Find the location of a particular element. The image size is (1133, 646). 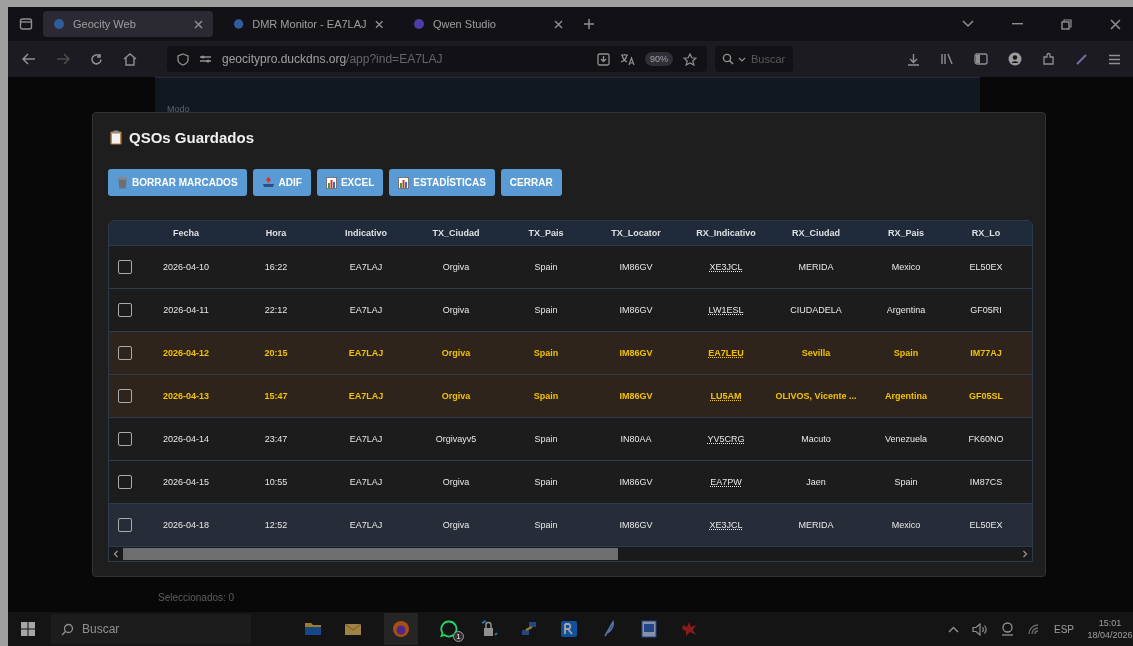

language-indicator: ESP is located at coordinates (1064, 629).